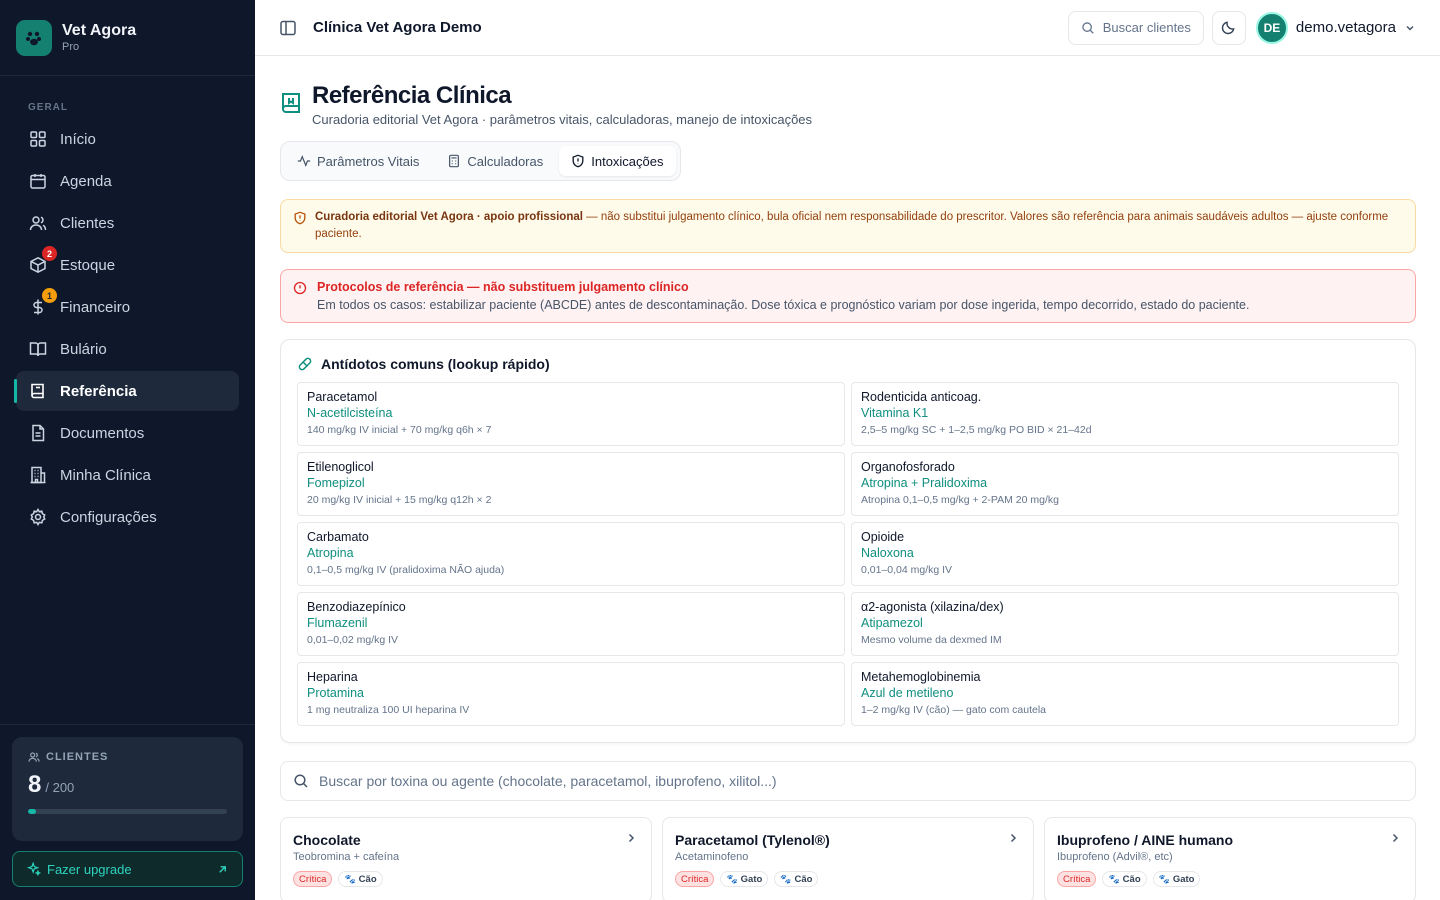 This screenshot has height=900, width=1440. Describe the element at coordinates (578, 161) in the screenshot. I see `shield-icon` at that location.